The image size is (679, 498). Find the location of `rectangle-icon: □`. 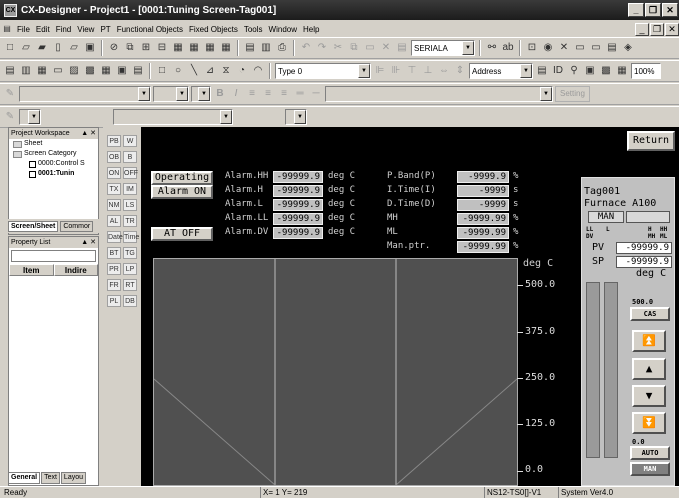

rectangle-icon: □ is located at coordinates (162, 71).